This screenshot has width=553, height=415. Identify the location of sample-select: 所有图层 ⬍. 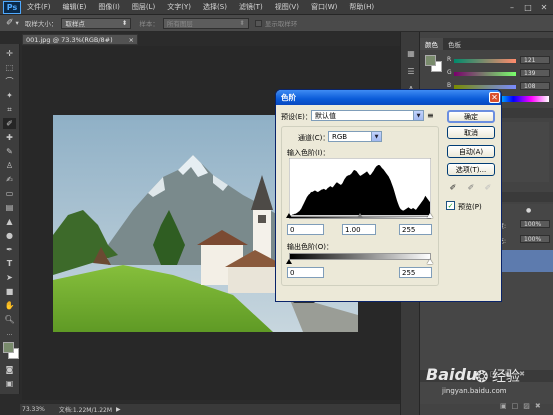
(205, 23).